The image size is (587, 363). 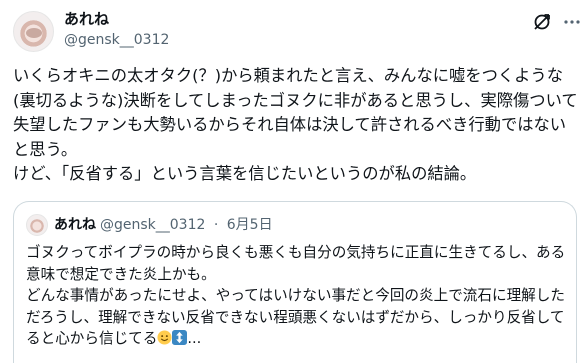 What do you see at coordinates (37, 225) in the screenshot?
I see `quoted-avatar` at bounding box center [37, 225].